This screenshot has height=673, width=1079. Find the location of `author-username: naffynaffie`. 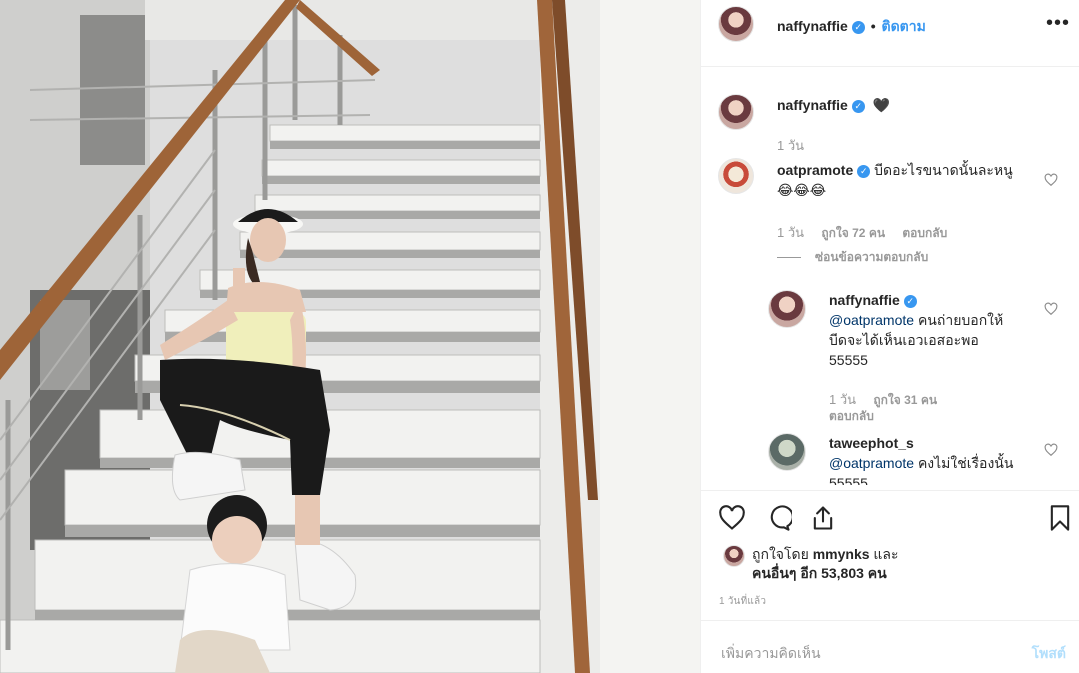

author-username: naffynaffie is located at coordinates (812, 26).